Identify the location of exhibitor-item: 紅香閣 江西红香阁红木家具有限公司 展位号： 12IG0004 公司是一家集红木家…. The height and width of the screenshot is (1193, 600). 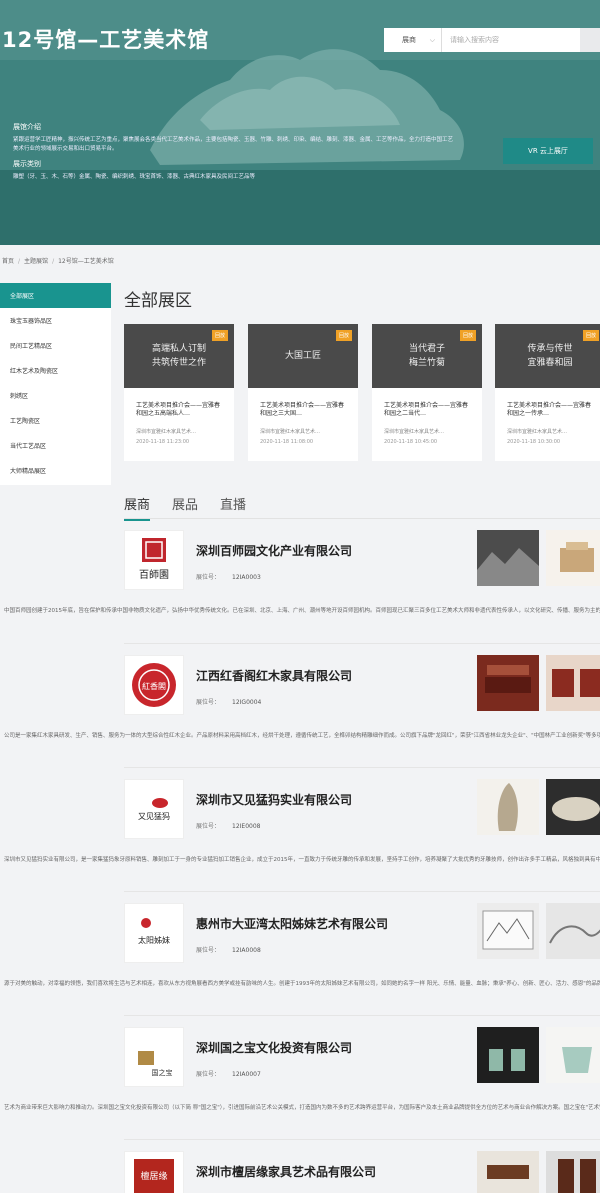
(302, 710).